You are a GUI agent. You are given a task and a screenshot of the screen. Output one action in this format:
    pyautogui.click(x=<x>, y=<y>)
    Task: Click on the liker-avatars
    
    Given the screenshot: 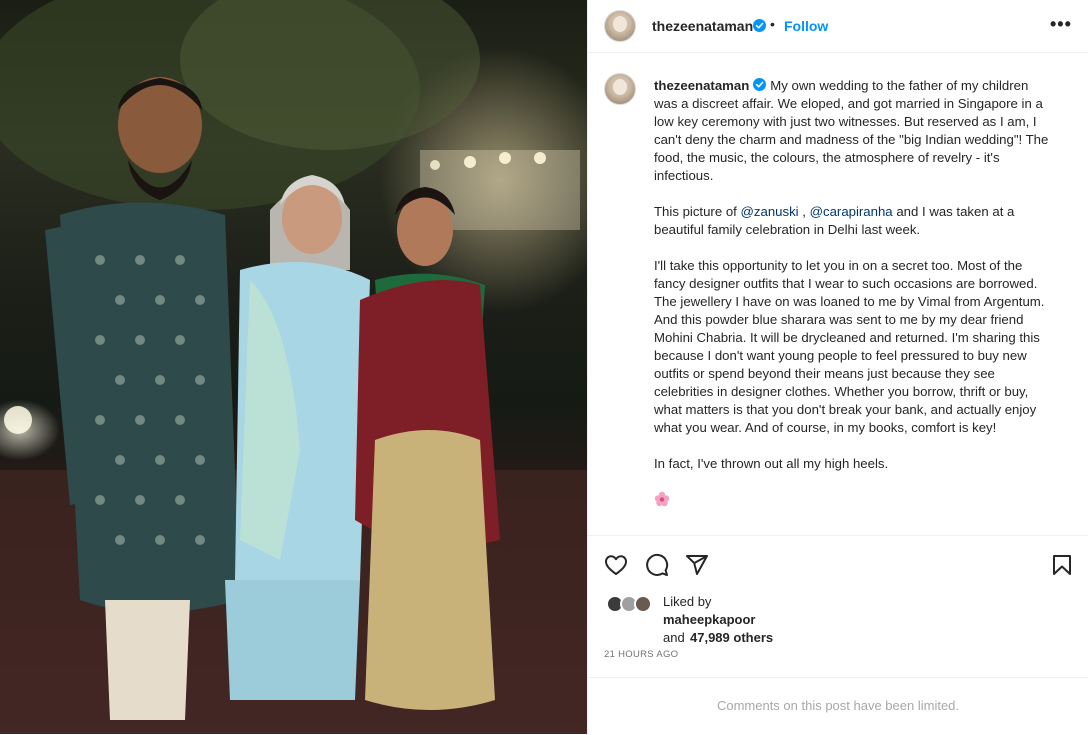 What is the action you would take?
    pyautogui.click(x=629, y=605)
    